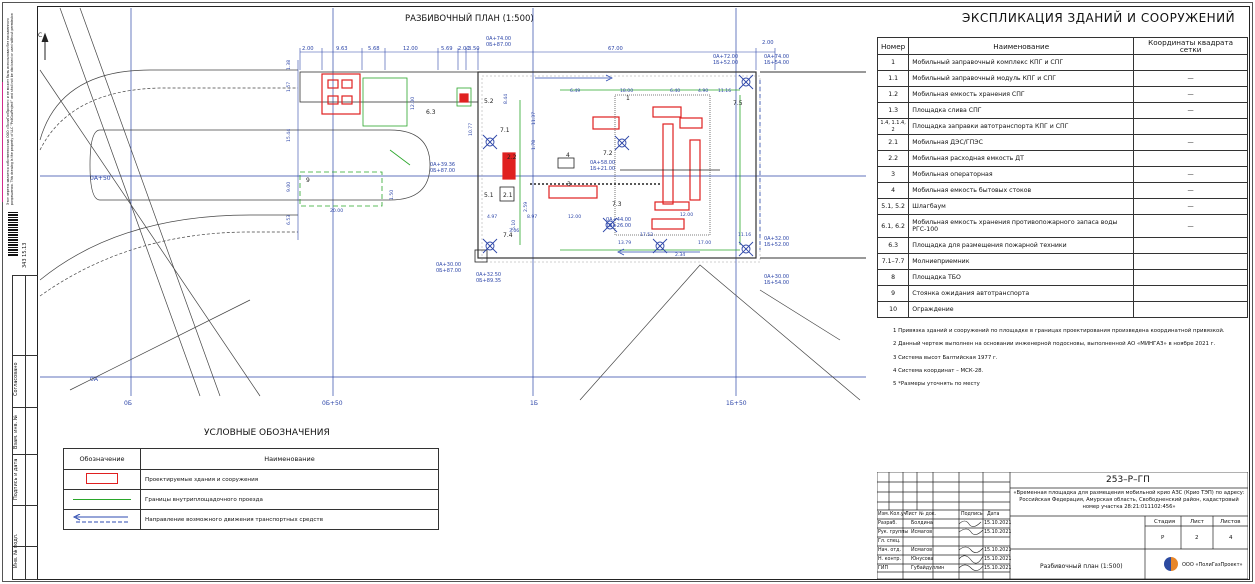 This screenshot has width=1255, height=584. Describe the element at coordinates (883, 568) in the screenshot. I see `role-chief-engineer: ГИП` at that location.